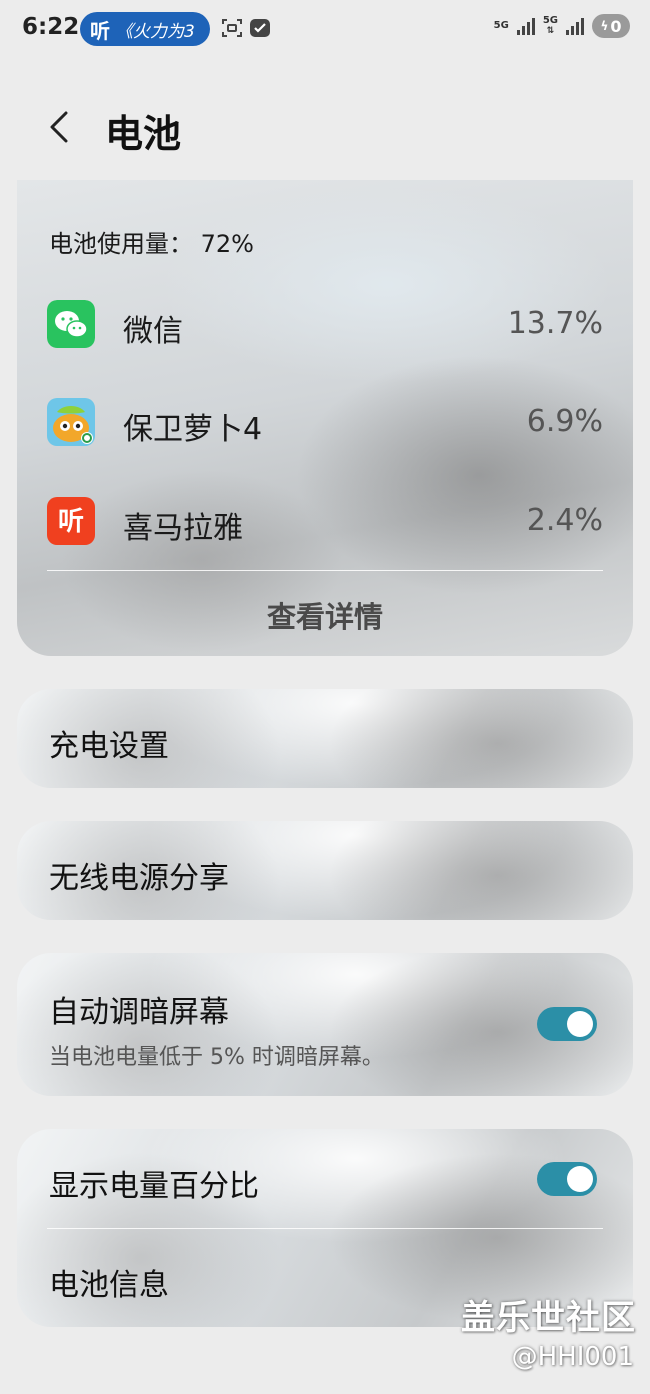 The height and width of the screenshot is (1394, 650). I want to click on battery-usage-label: 电池使用量： 72%, so click(151, 244).